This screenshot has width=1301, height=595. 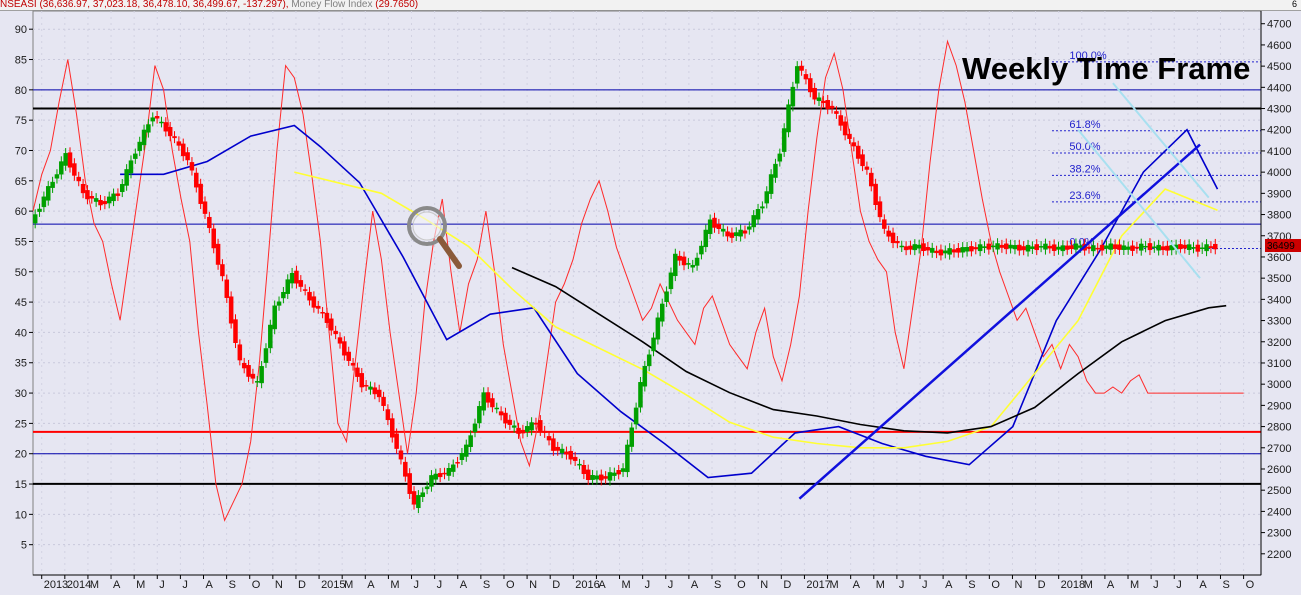 I want to click on right-tick-label: 2600, so click(x=1279, y=470).